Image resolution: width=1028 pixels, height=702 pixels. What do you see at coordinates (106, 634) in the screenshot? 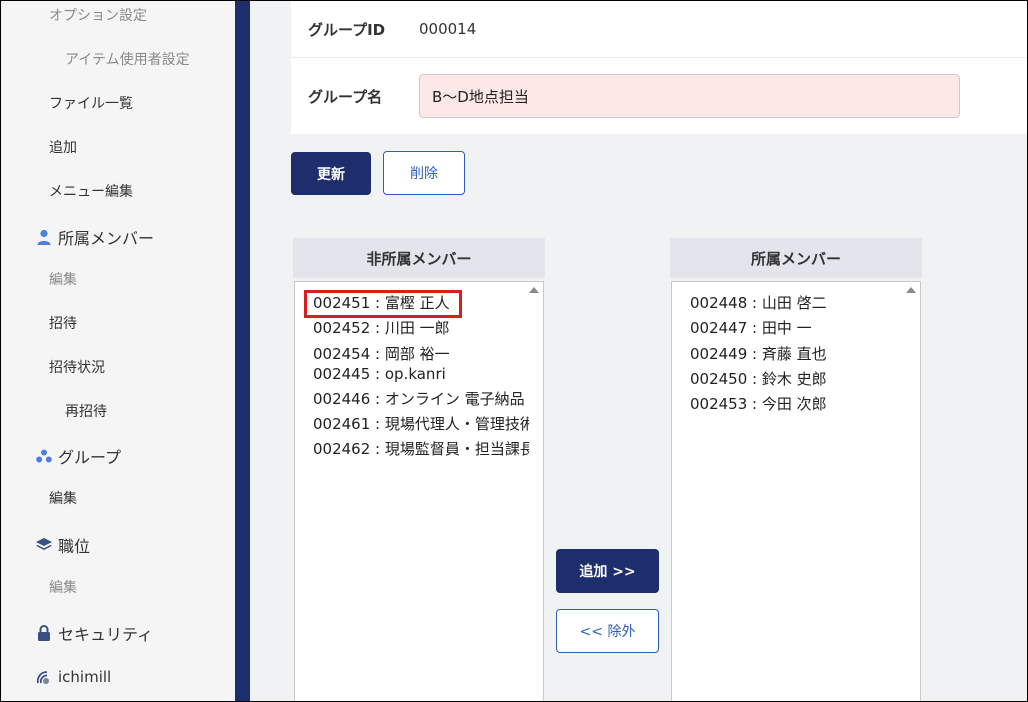
I see `sidebar-item-label: セキュリティ` at bounding box center [106, 634].